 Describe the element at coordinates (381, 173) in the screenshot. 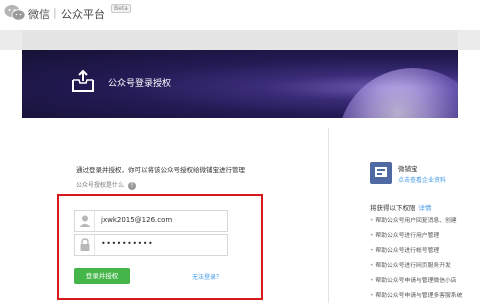

I see `app-icon` at that location.